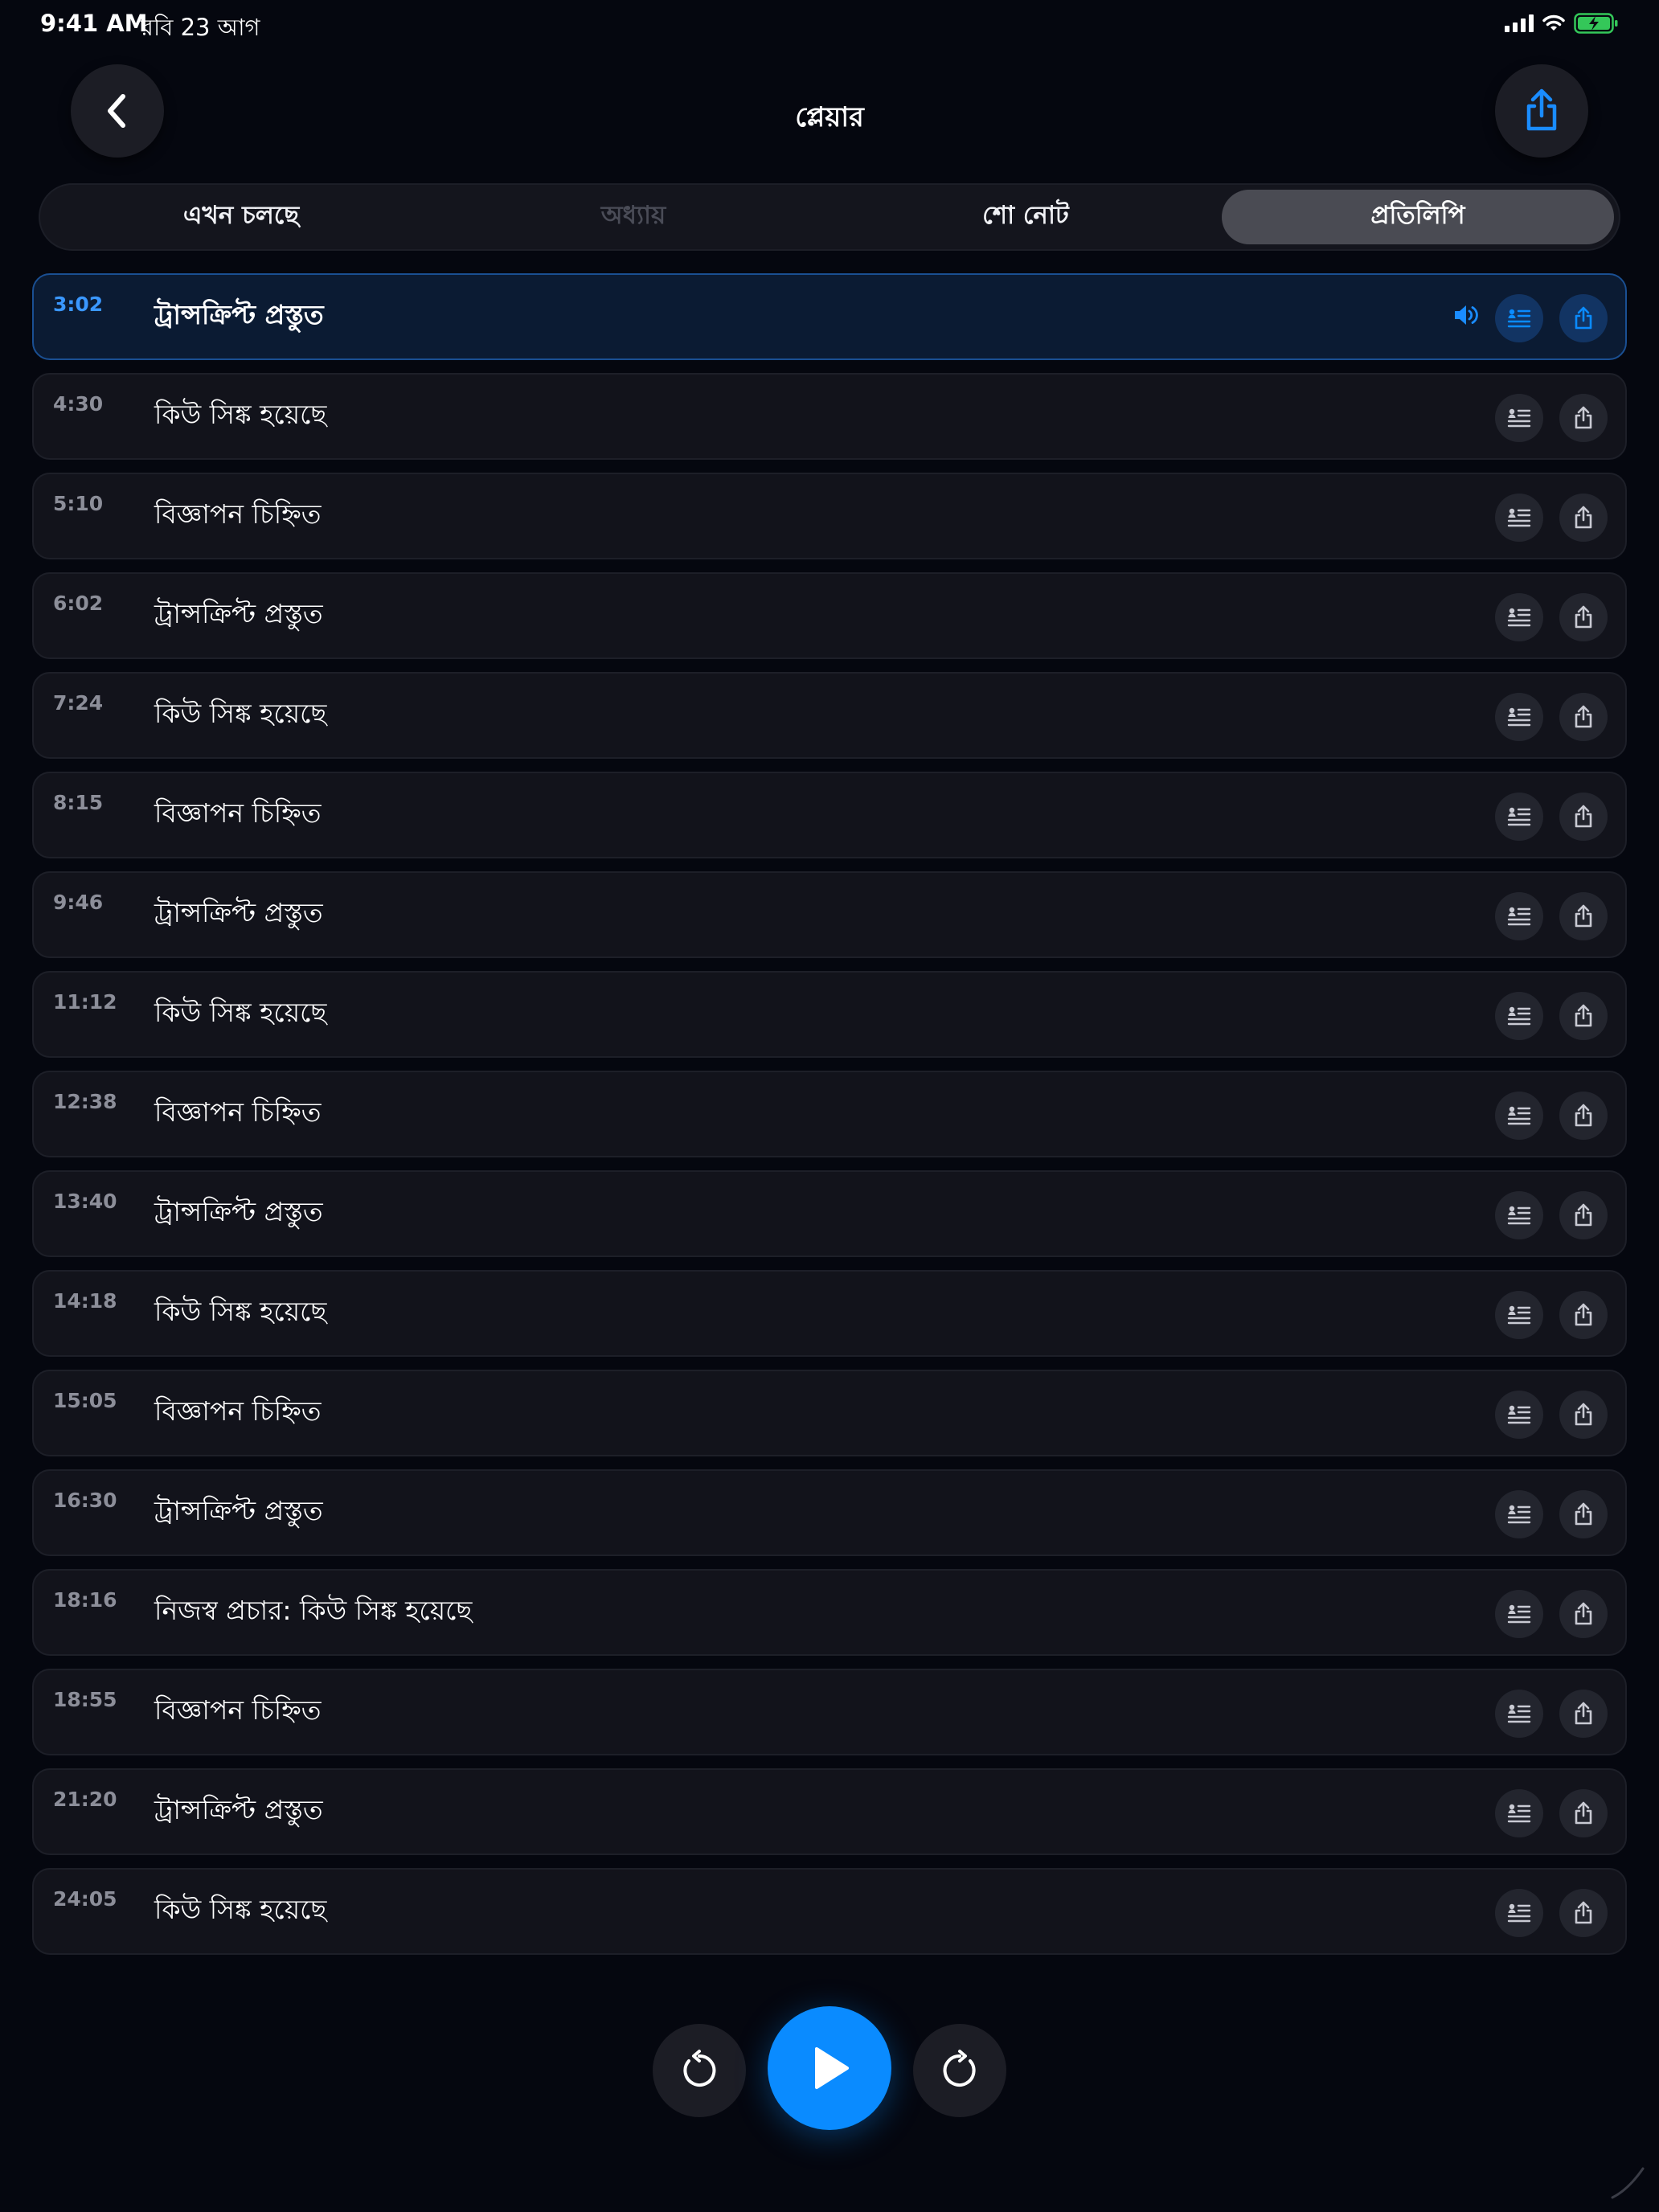 The width and height of the screenshot is (1659, 2212). I want to click on tab-chapters: অধ্যায়, so click(633, 216).